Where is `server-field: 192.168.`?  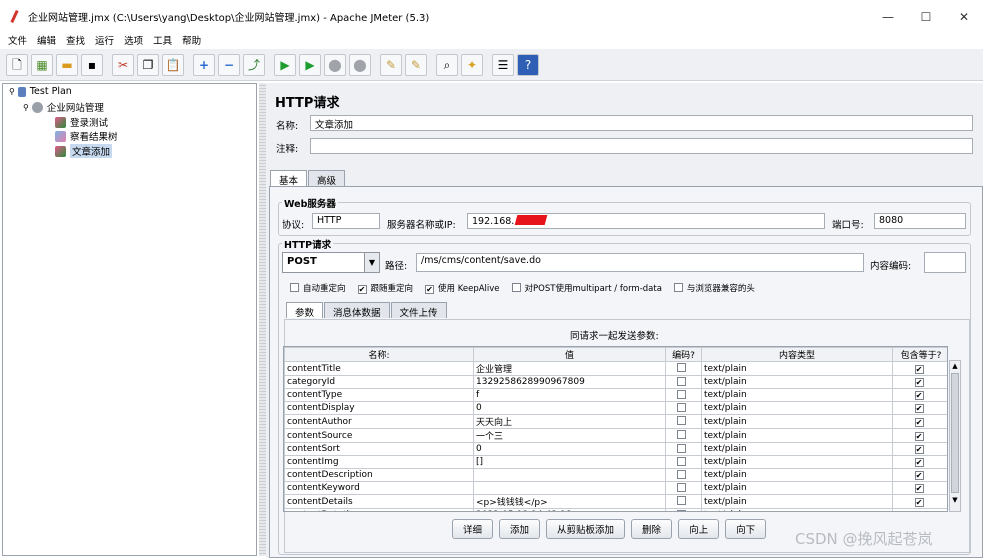
server-field: 192.168. is located at coordinates (646, 221).